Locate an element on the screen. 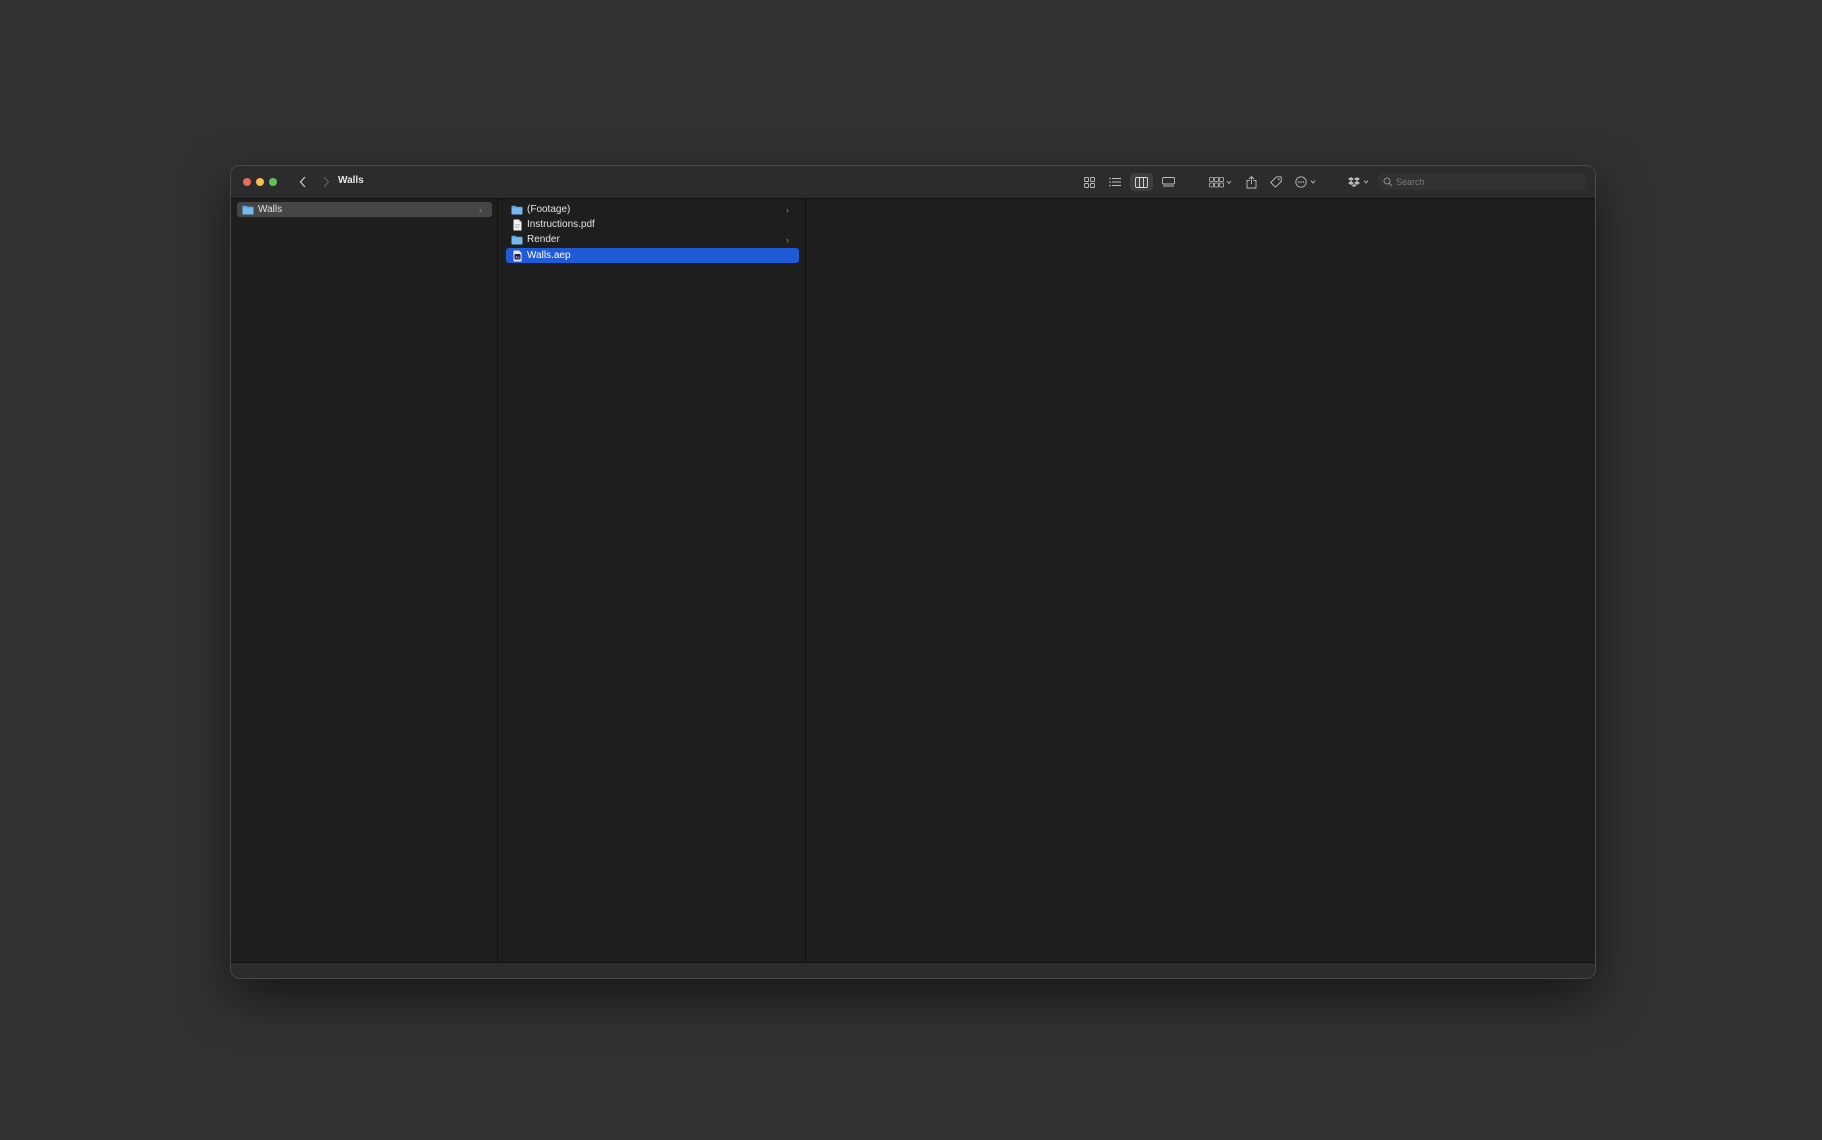 The image size is (1822, 1140). action-menu-button is located at coordinates (1307, 182).